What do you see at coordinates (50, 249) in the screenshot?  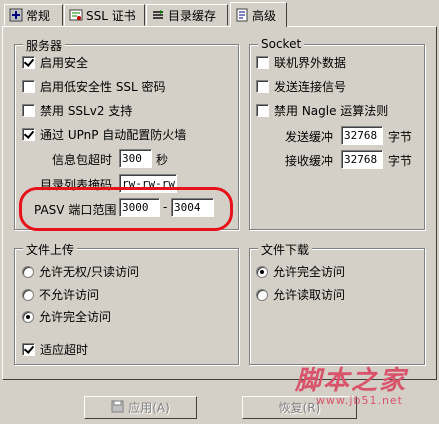 I see `upload-group-title: 文件上传` at bounding box center [50, 249].